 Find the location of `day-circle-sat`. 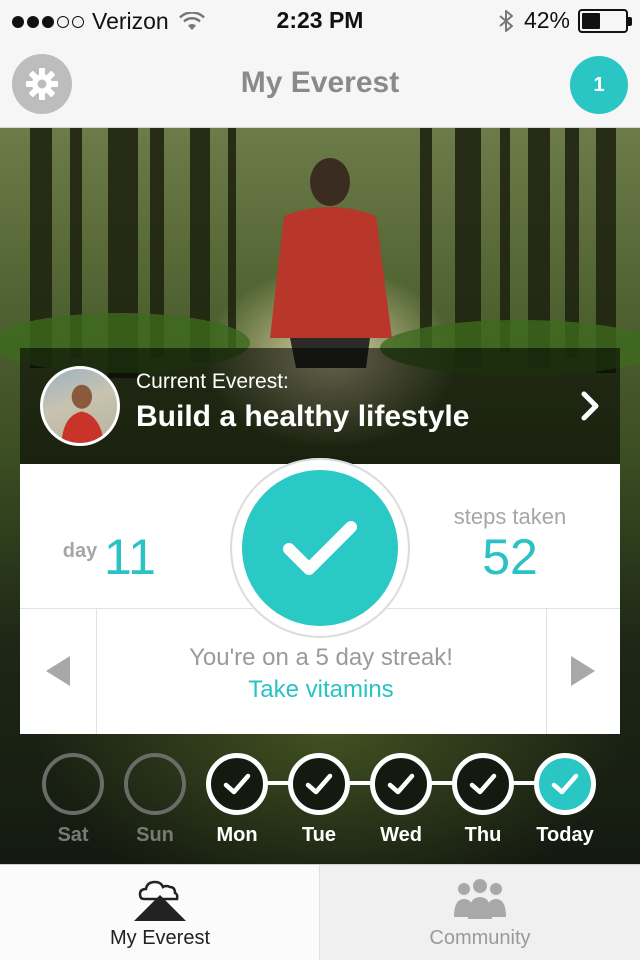

day-circle-sat is located at coordinates (73, 784).